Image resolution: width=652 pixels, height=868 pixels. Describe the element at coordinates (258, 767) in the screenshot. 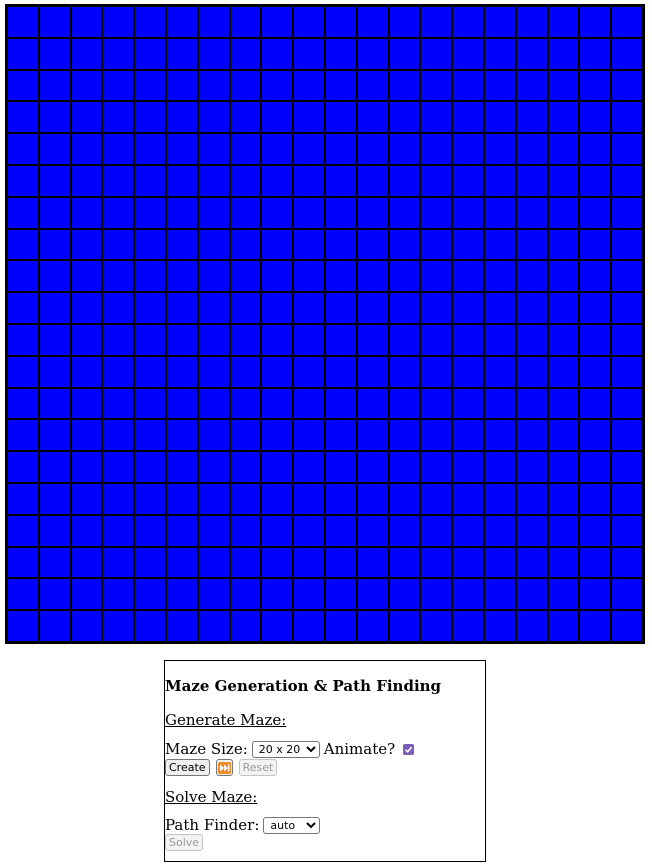

I see `reset-button: Reset` at that location.